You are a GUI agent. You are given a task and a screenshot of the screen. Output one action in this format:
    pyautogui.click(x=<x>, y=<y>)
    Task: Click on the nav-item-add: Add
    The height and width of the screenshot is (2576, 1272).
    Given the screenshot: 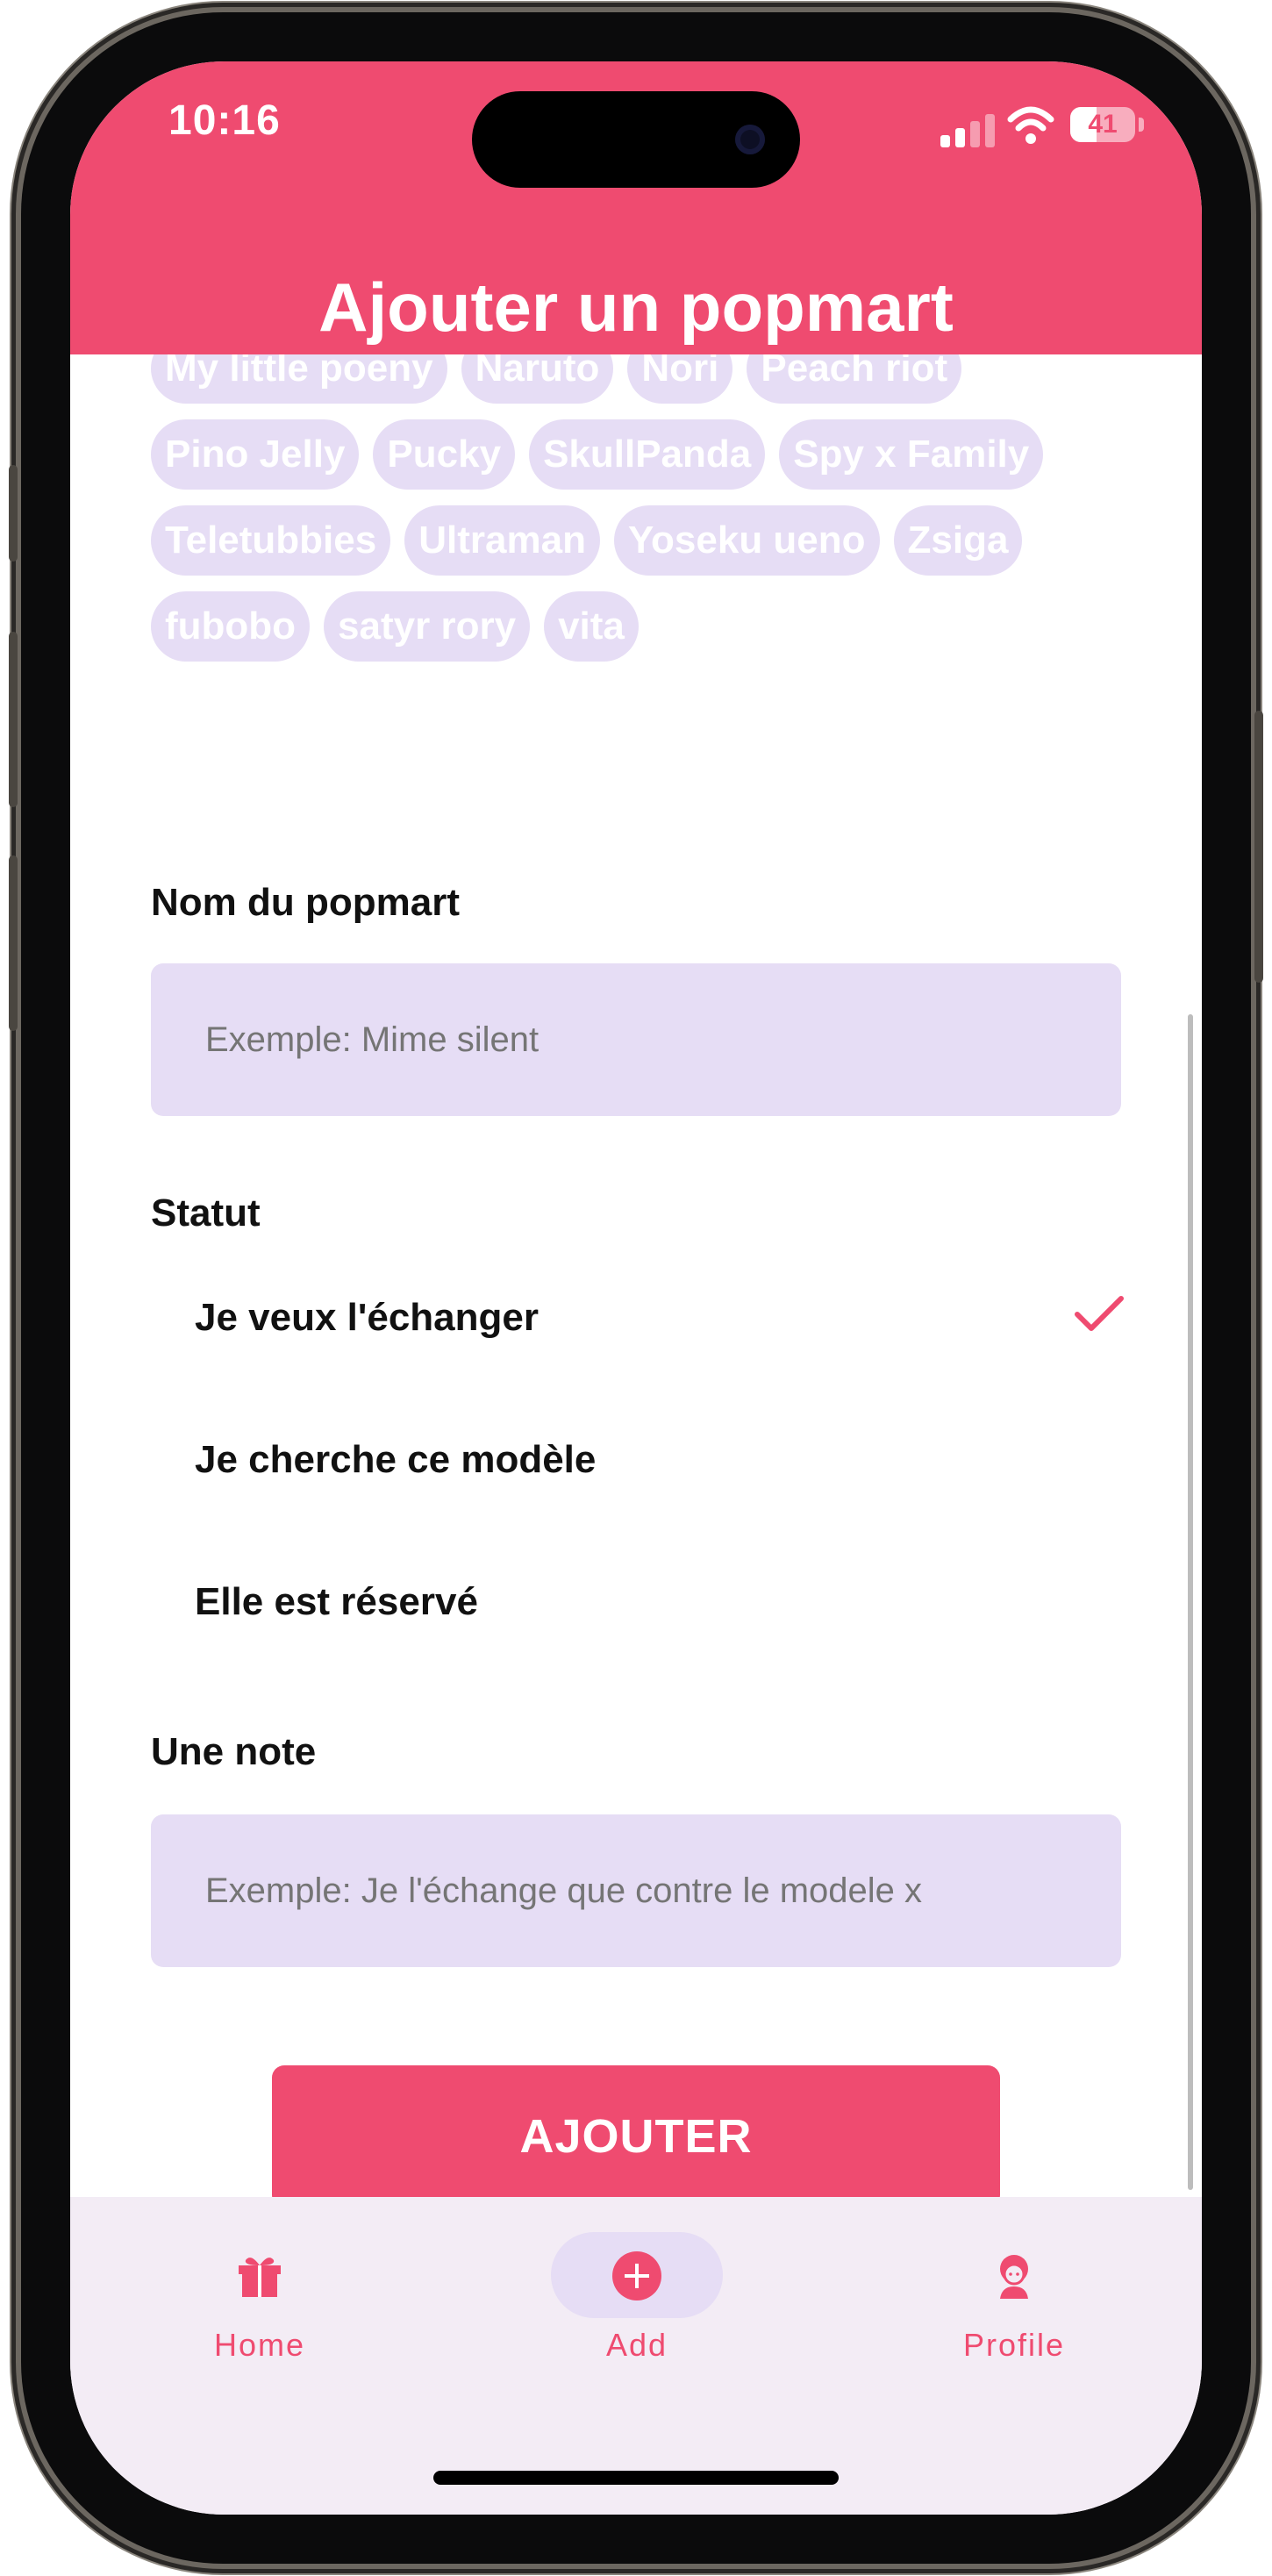 What is the action you would take?
    pyautogui.click(x=636, y=2284)
    